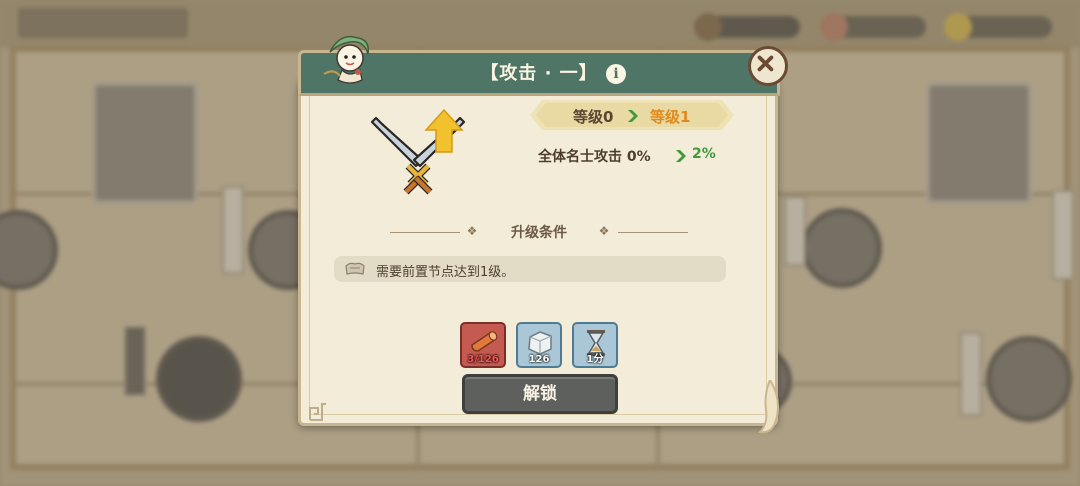 Image resolution: width=1080 pixels, height=486 pixels. I want to click on close-icon, so click(765, 63).